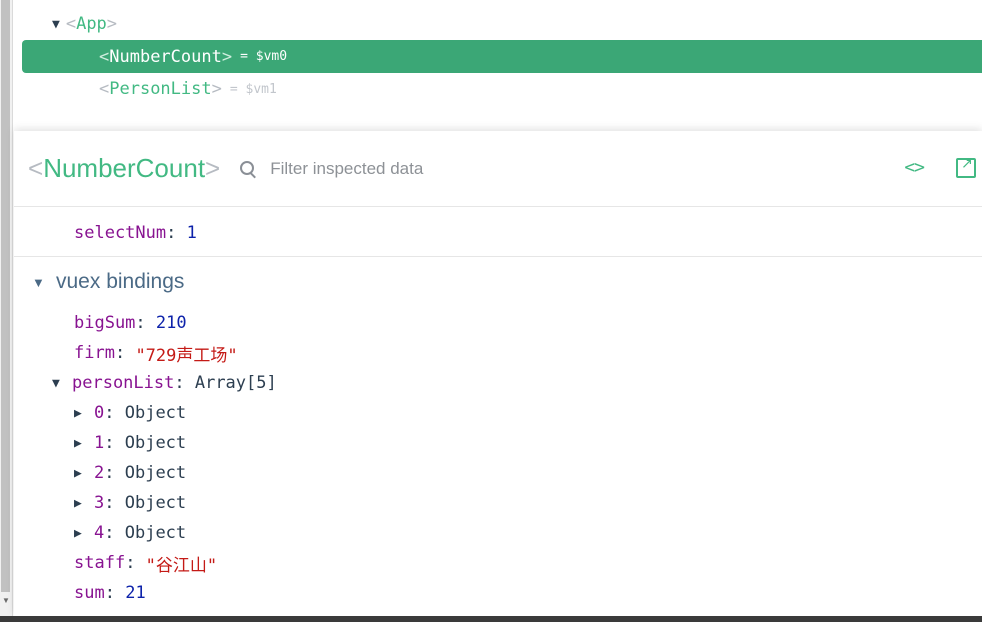 This screenshot has height=622, width=982. Describe the element at coordinates (130, 533) in the screenshot. I see `list-item: ▶ 4: Object` at that location.